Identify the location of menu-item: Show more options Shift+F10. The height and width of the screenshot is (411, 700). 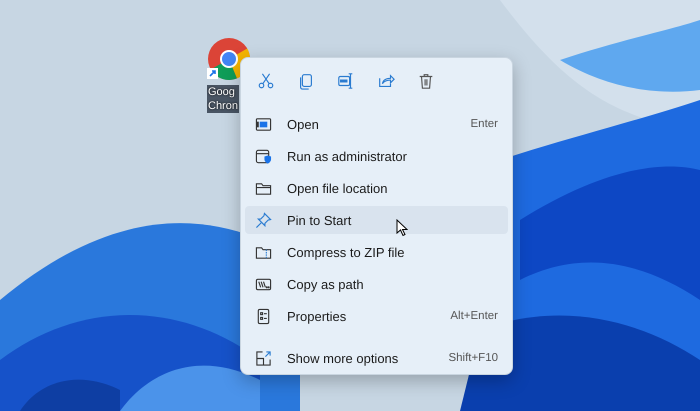
(376, 358).